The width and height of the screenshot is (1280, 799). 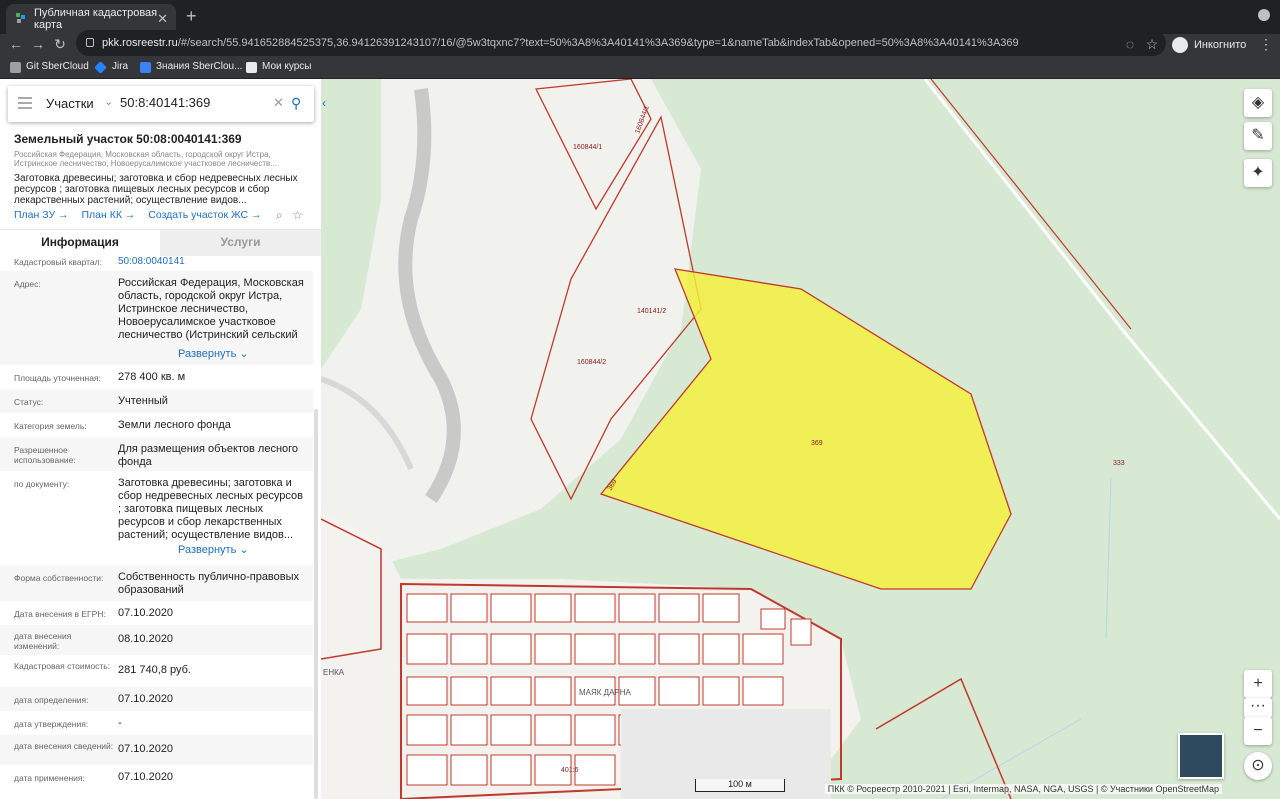 What do you see at coordinates (1258, 708) in the screenshot?
I see `more-icon: ···` at bounding box center [1258, 708].